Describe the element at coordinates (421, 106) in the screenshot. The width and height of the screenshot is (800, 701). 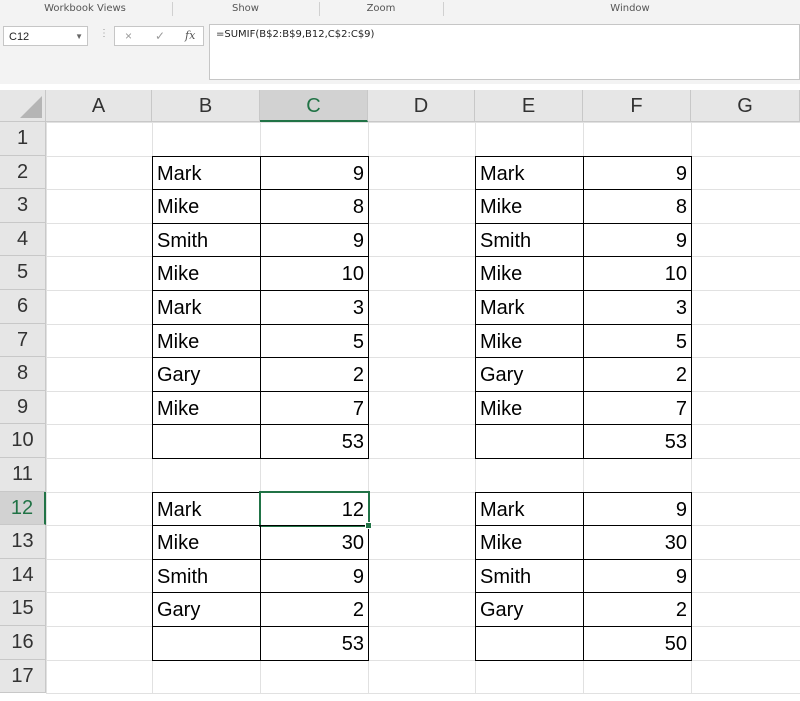
I see `column-header-d: D` at that location.